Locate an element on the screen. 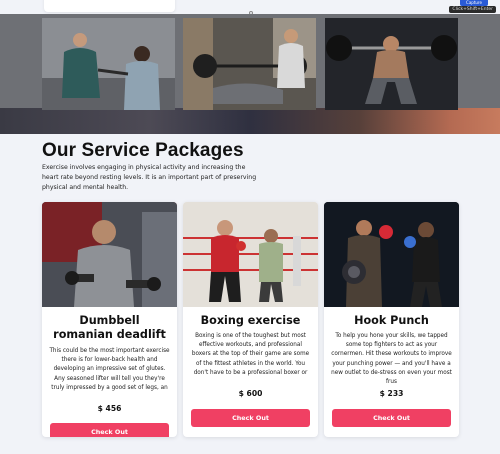  package-title: Hook Punch is located at coordinates (391, 320).